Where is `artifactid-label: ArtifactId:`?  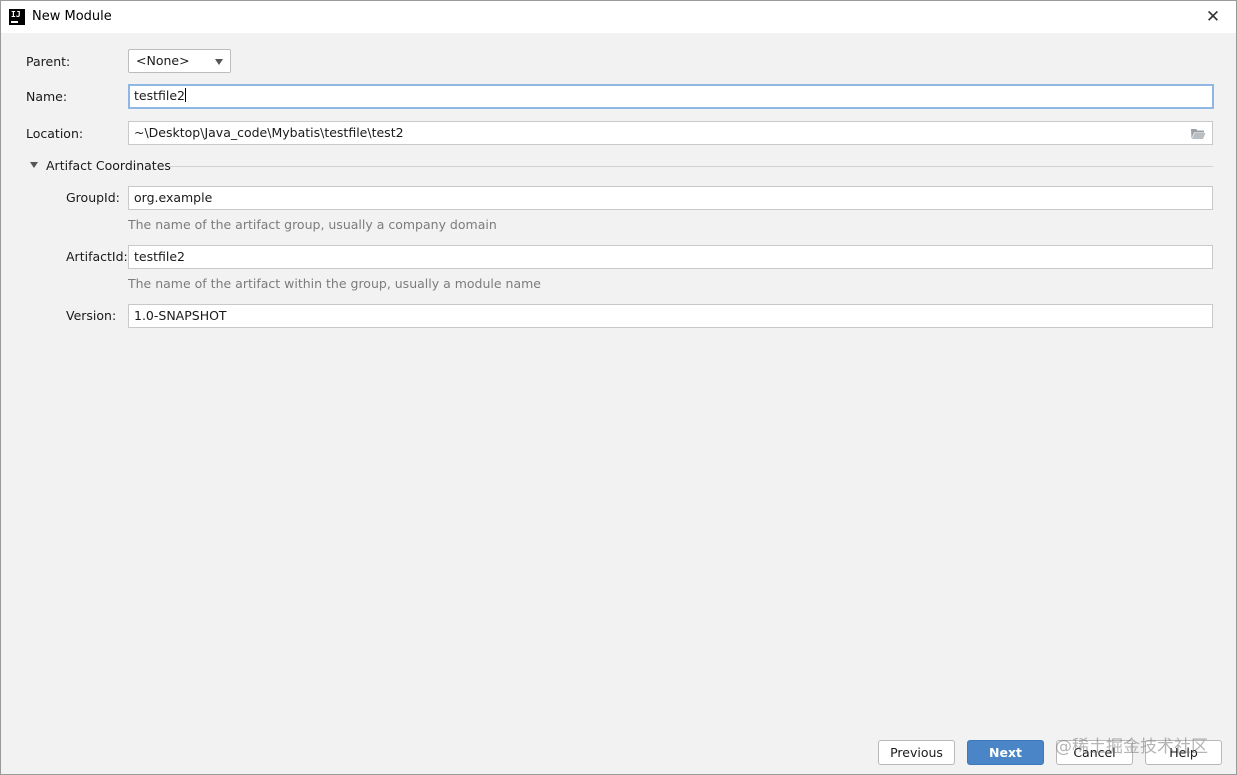 artifactid-label: ArtifactId: is located at coordinates (97, 256).